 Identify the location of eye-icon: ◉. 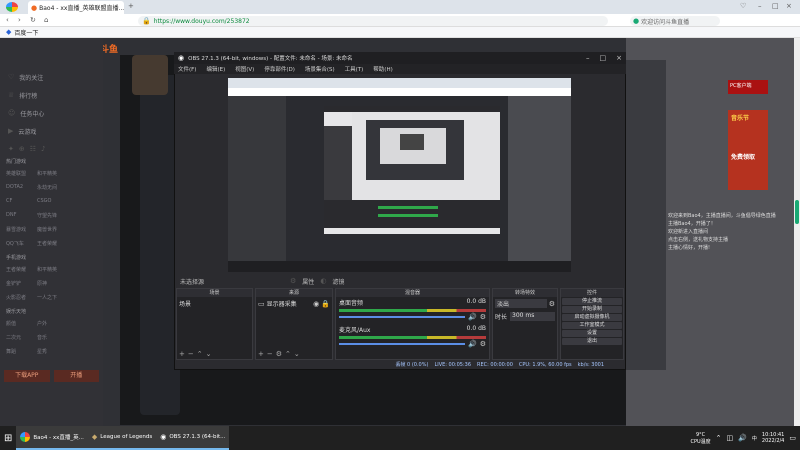
(316, 304).